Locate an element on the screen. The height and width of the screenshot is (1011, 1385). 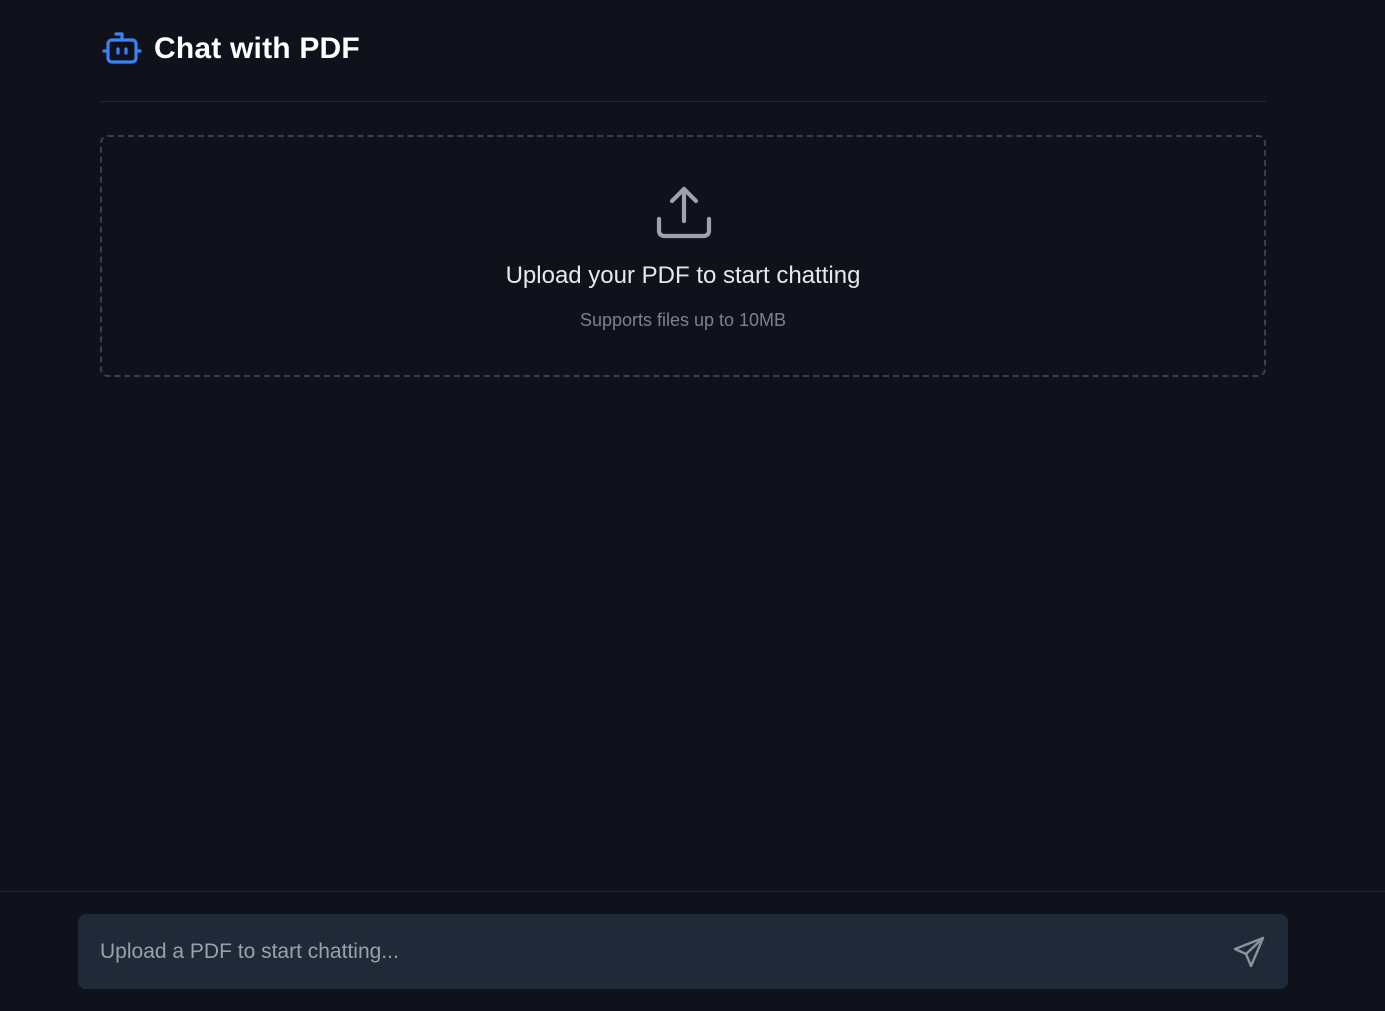
upload-icon is located at coordinates (684, 214).